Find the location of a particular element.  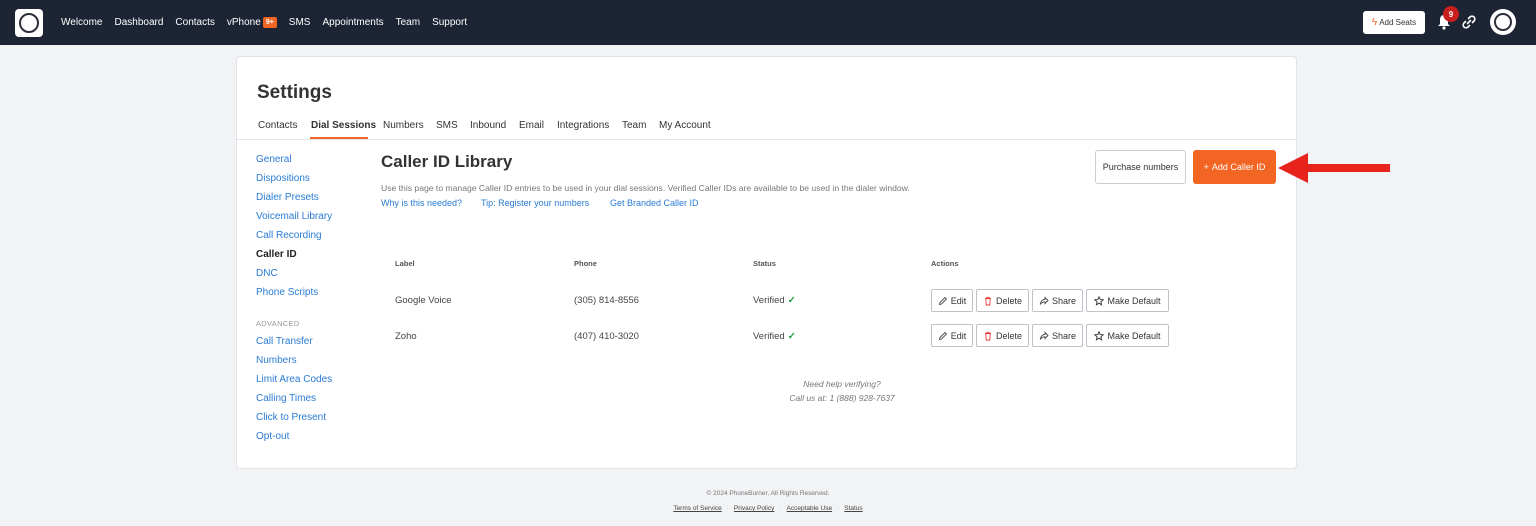

status-text: Verified is located at coordinates (769, 300).